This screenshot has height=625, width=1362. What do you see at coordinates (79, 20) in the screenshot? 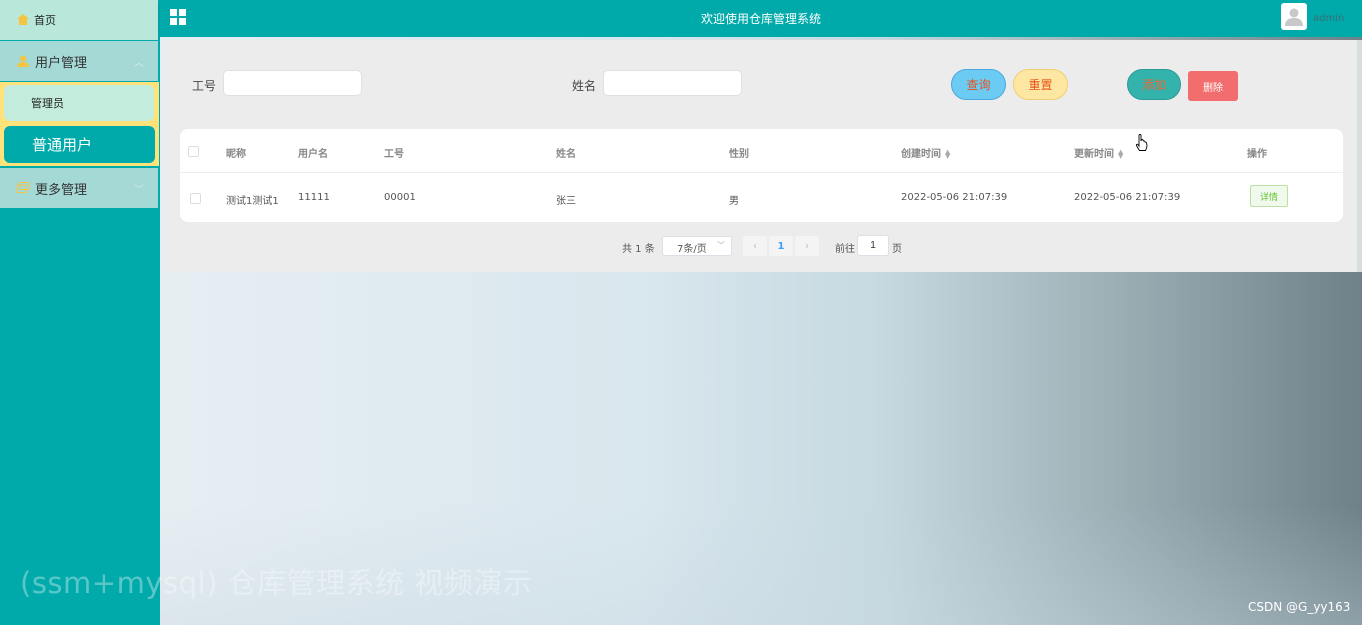
I see `sidebar-item-home: 首页` at bounding box center [79, 20].